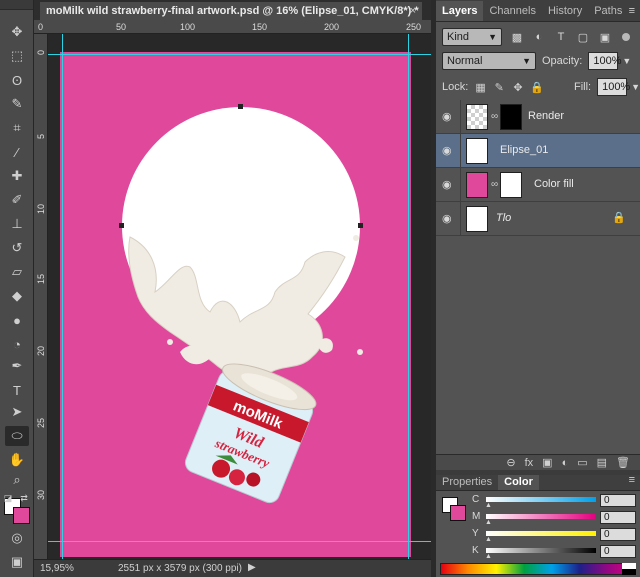  What do you see at coordinates (17, 32) in the screenshot?
I see `move-tool-icon: ✥` at bounding box center [17, 32].